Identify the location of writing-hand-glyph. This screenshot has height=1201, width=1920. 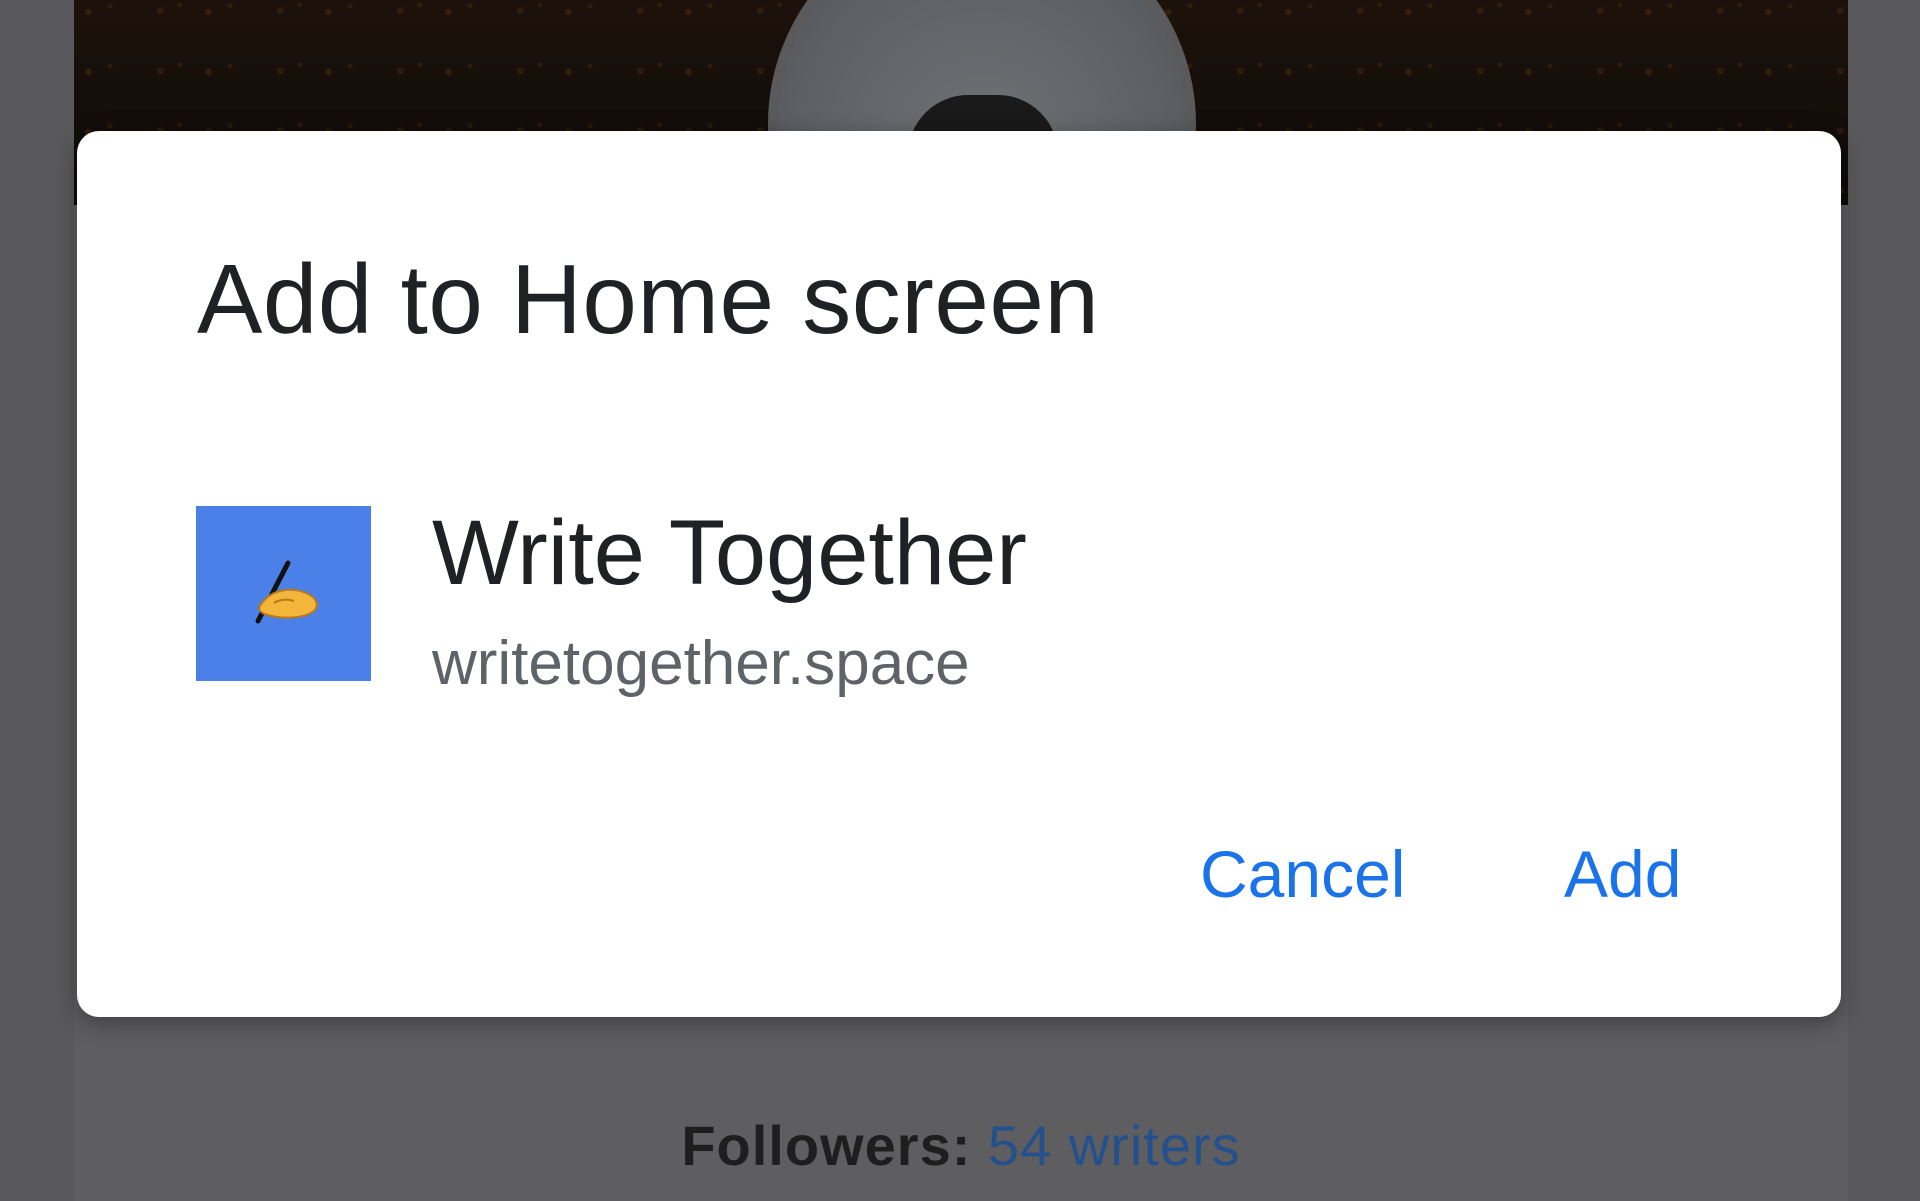
(286, 591).